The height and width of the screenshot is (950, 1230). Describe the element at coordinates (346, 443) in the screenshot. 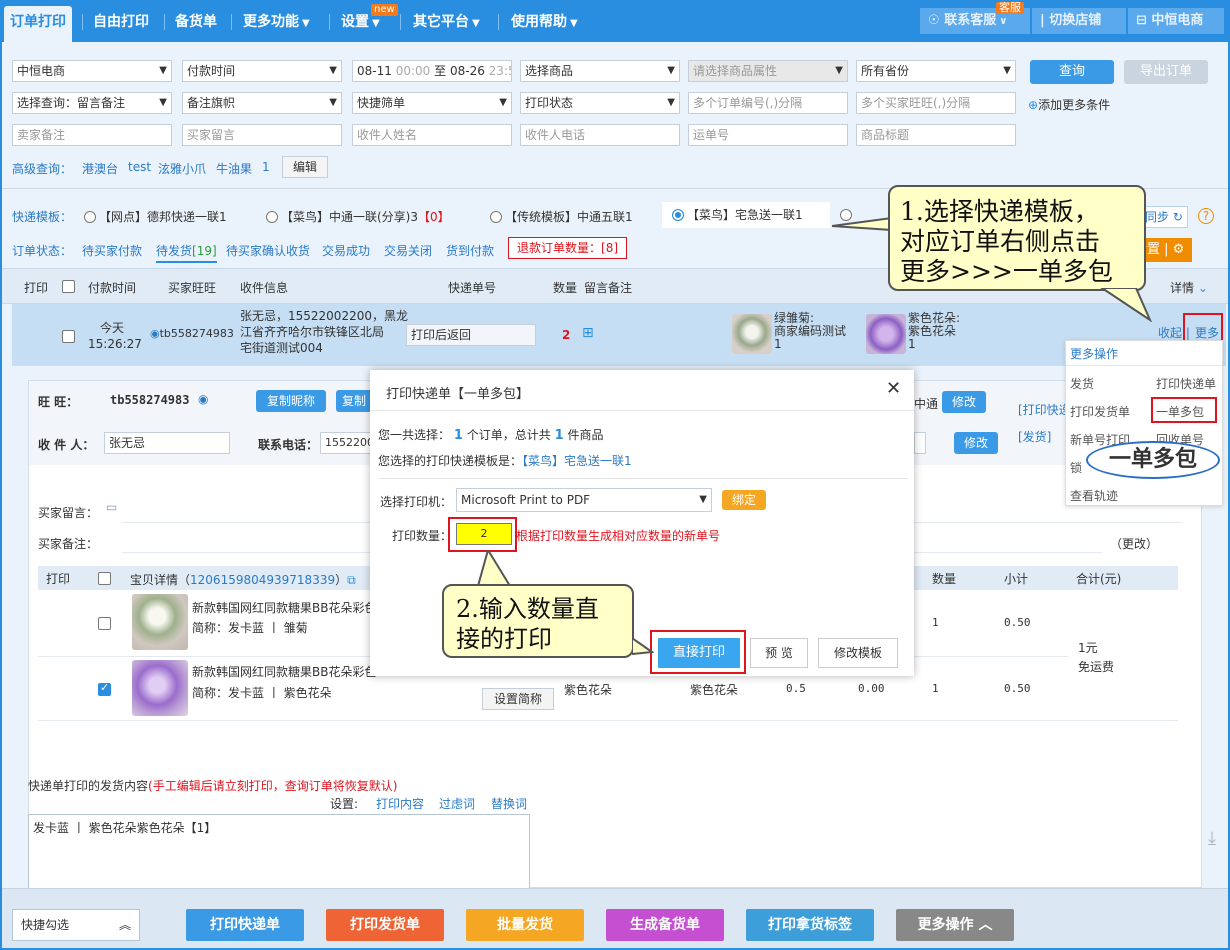

I see `phone-input: 15522002` at that location.